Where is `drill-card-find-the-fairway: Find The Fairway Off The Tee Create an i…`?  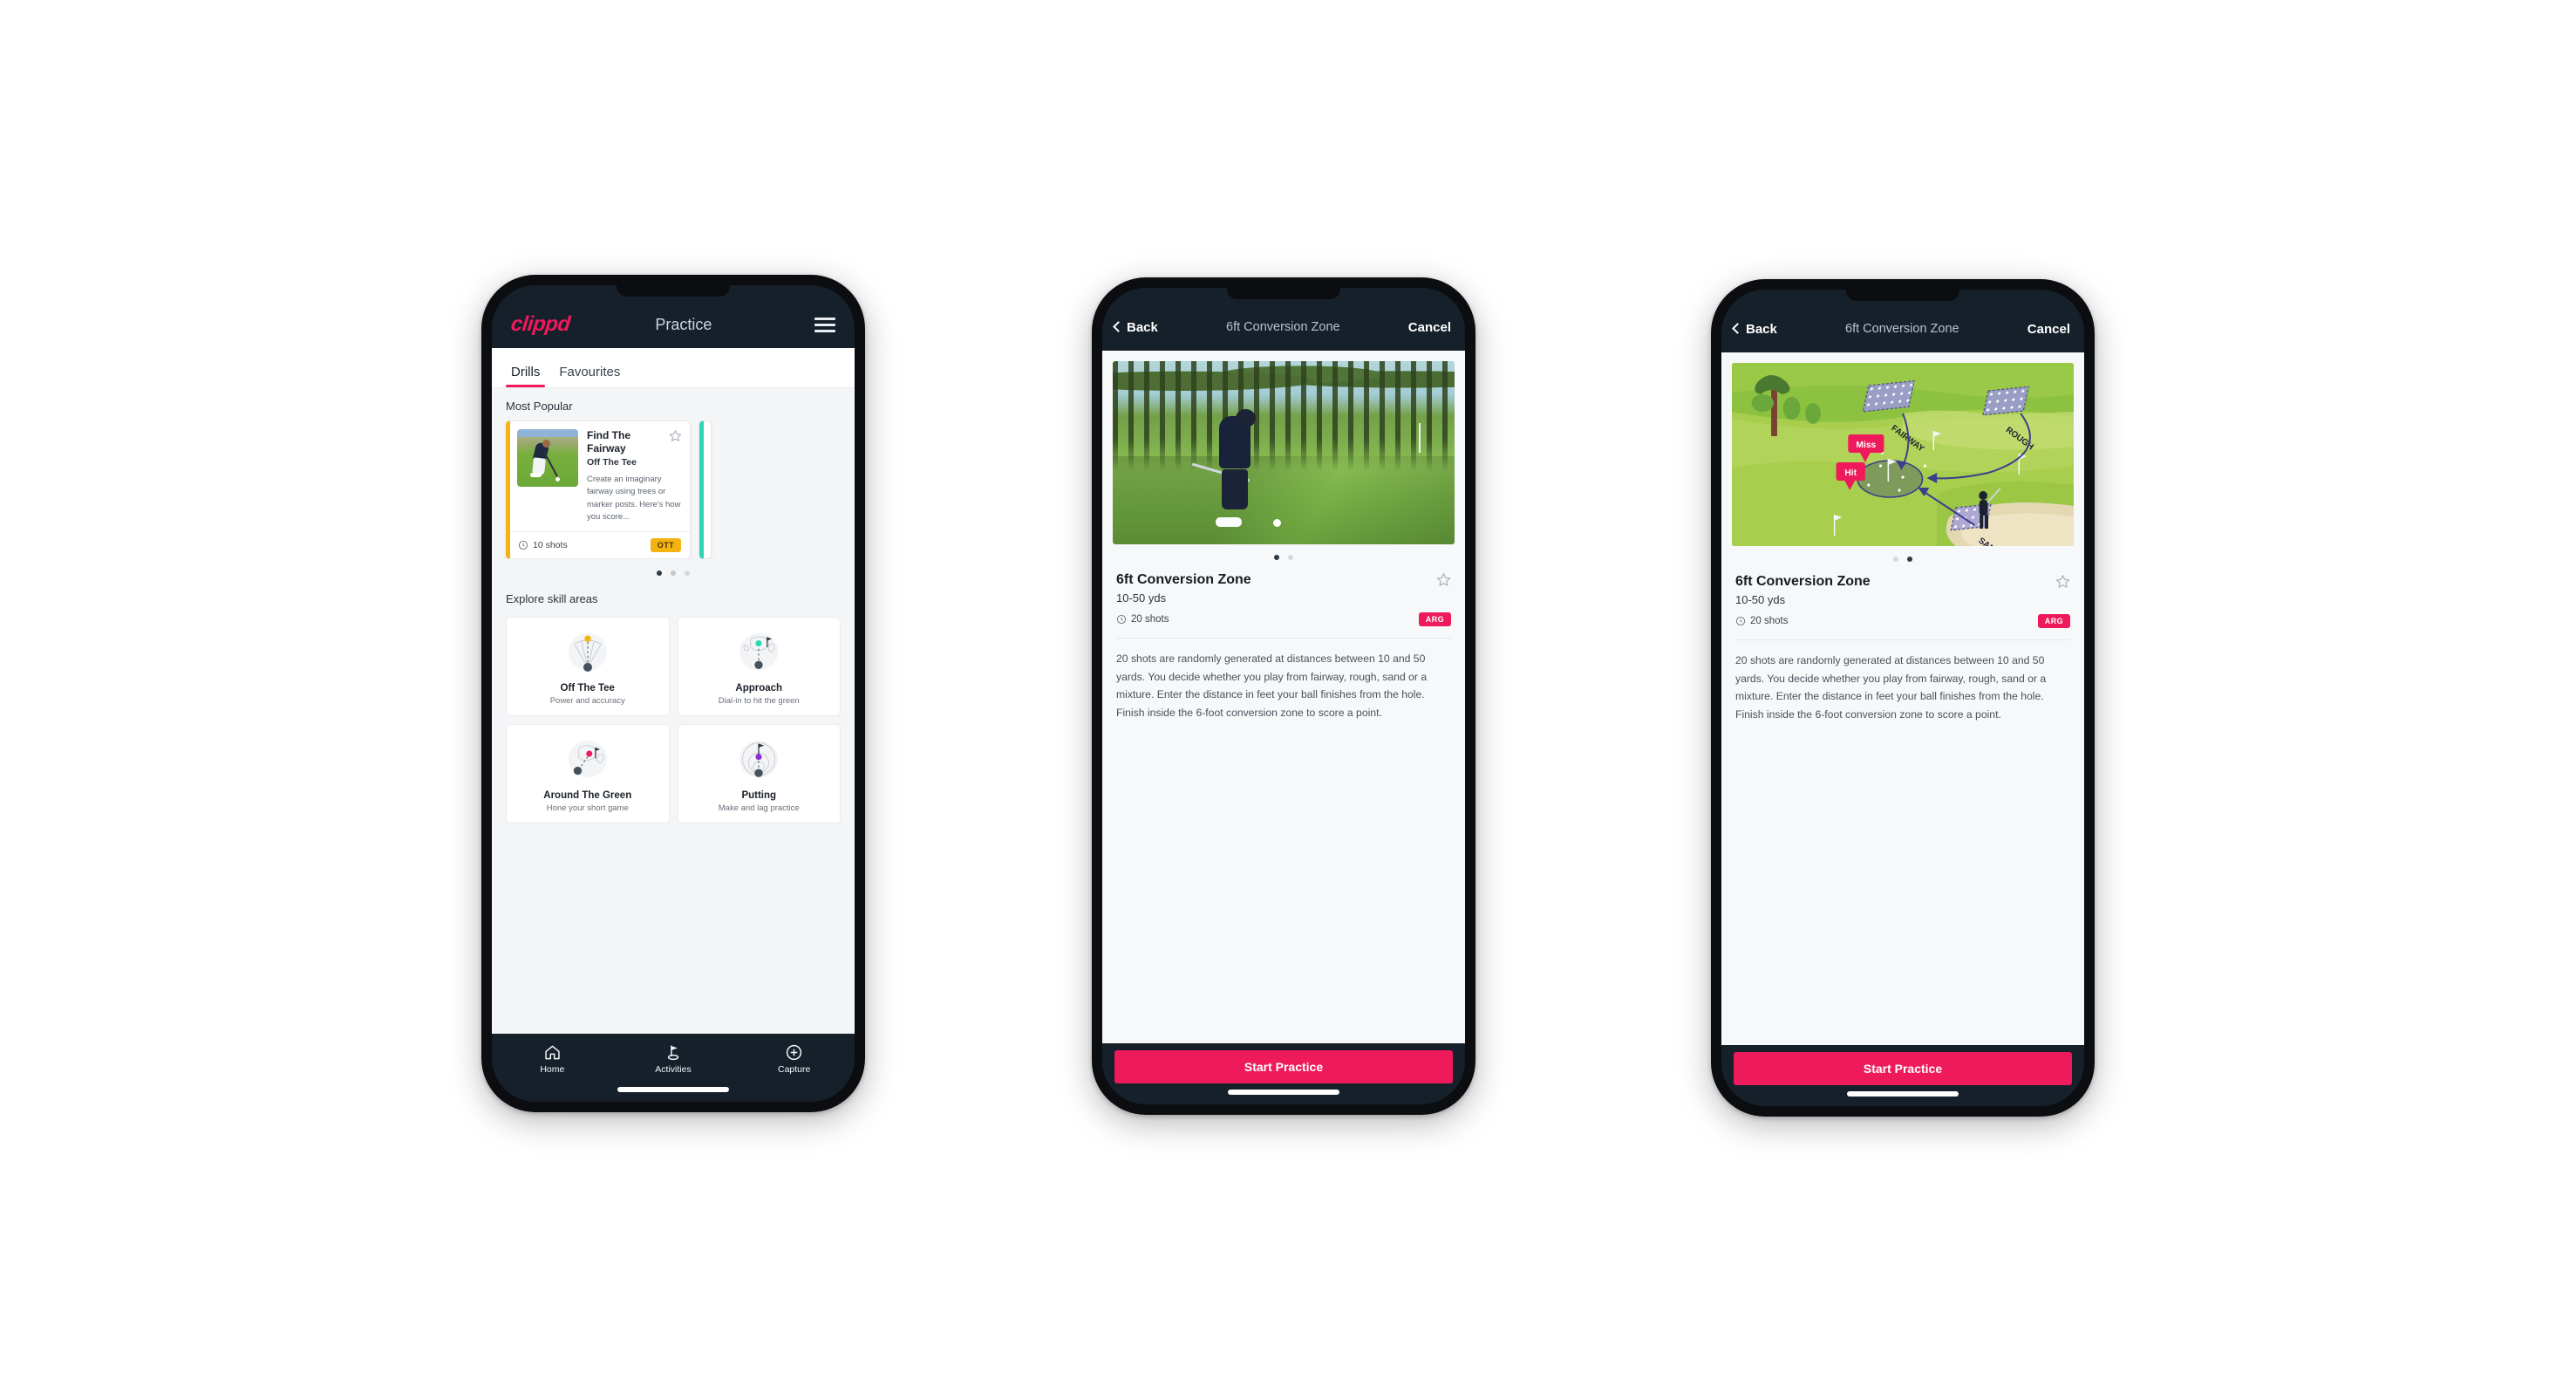
drill-card-find-the-fairway: Find The Fairway Off The Tee Create an i… is located at coordinates (599, 489).